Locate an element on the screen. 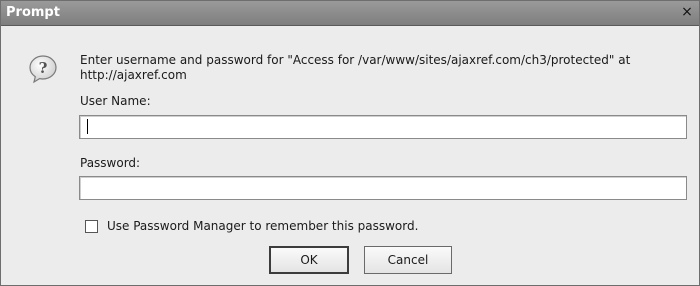 The image size is (700, 286). text-caret is located at coordinates (87, 126).